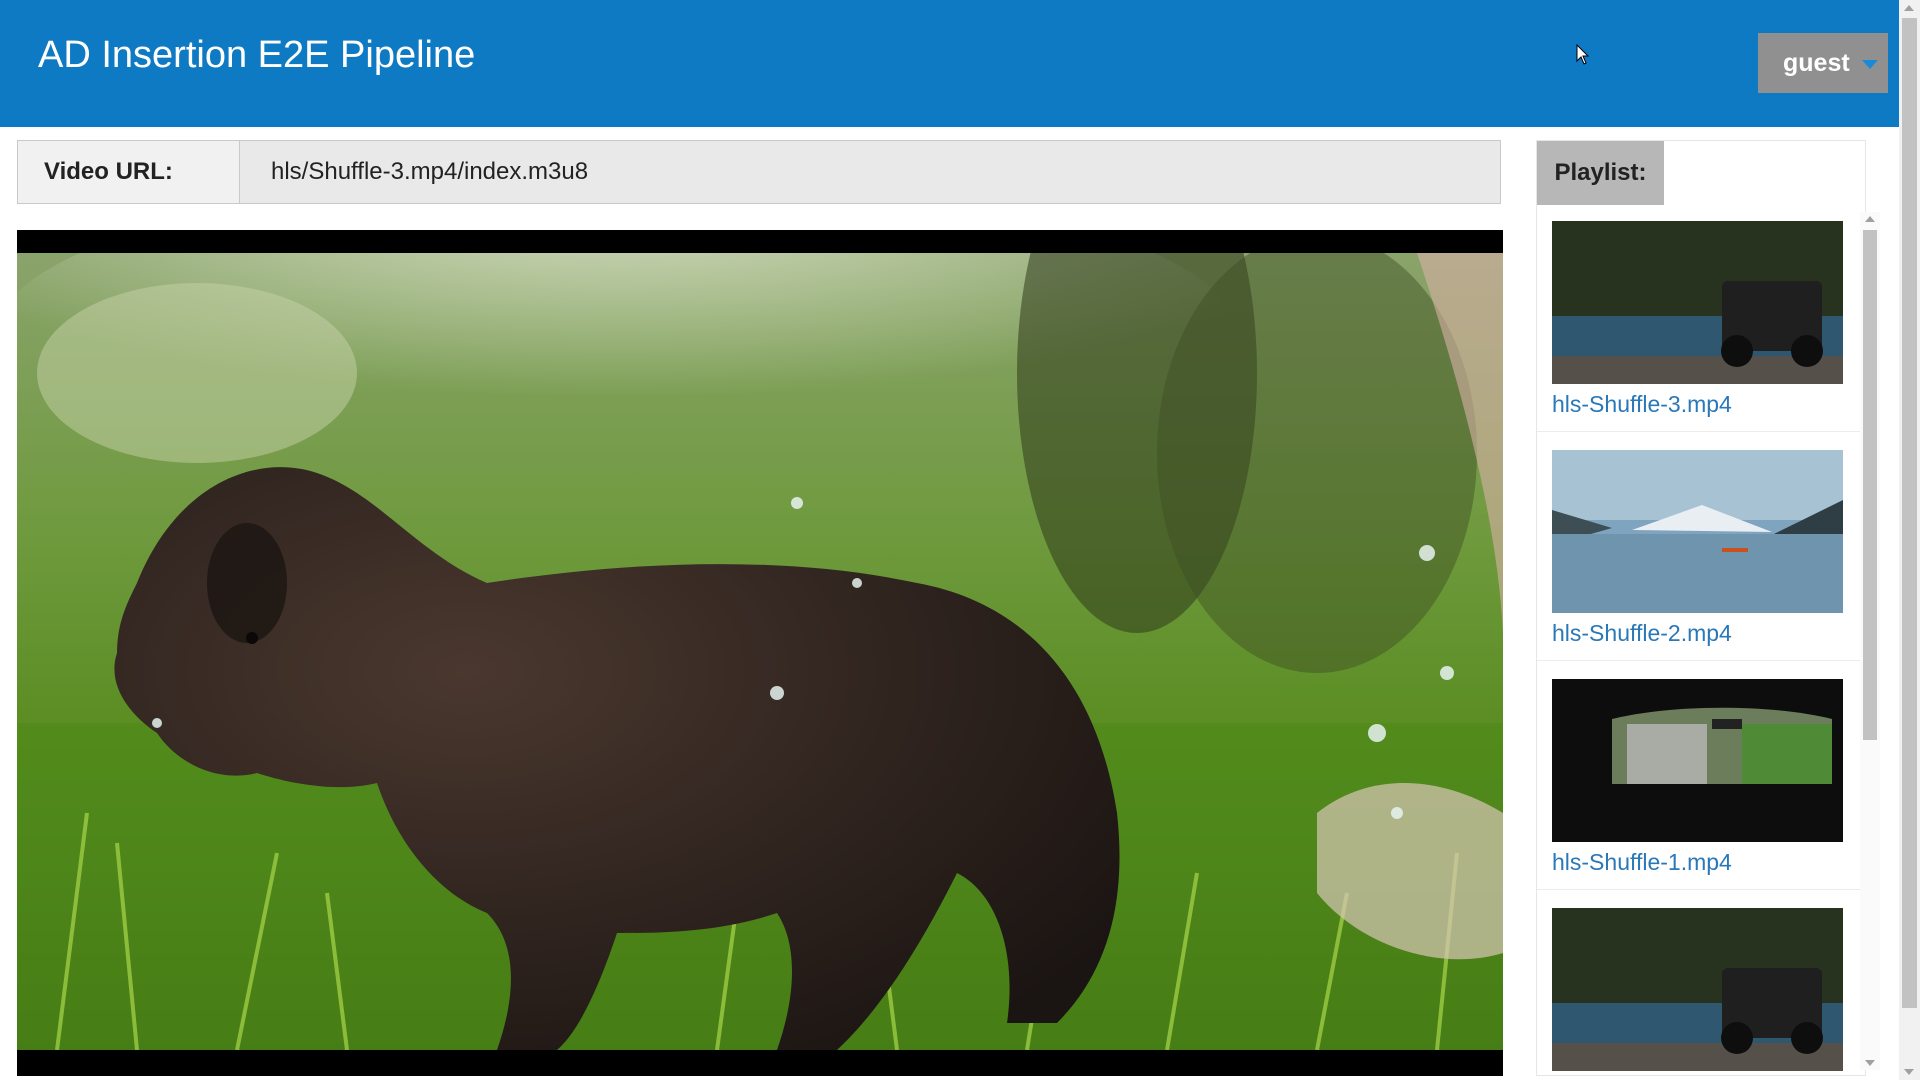 The height and width of the screenshot is (1080, 1920). Describe the element at coordinates (1583, 54) in the screenshot. I see `mouse-cursor-icon` at that location.